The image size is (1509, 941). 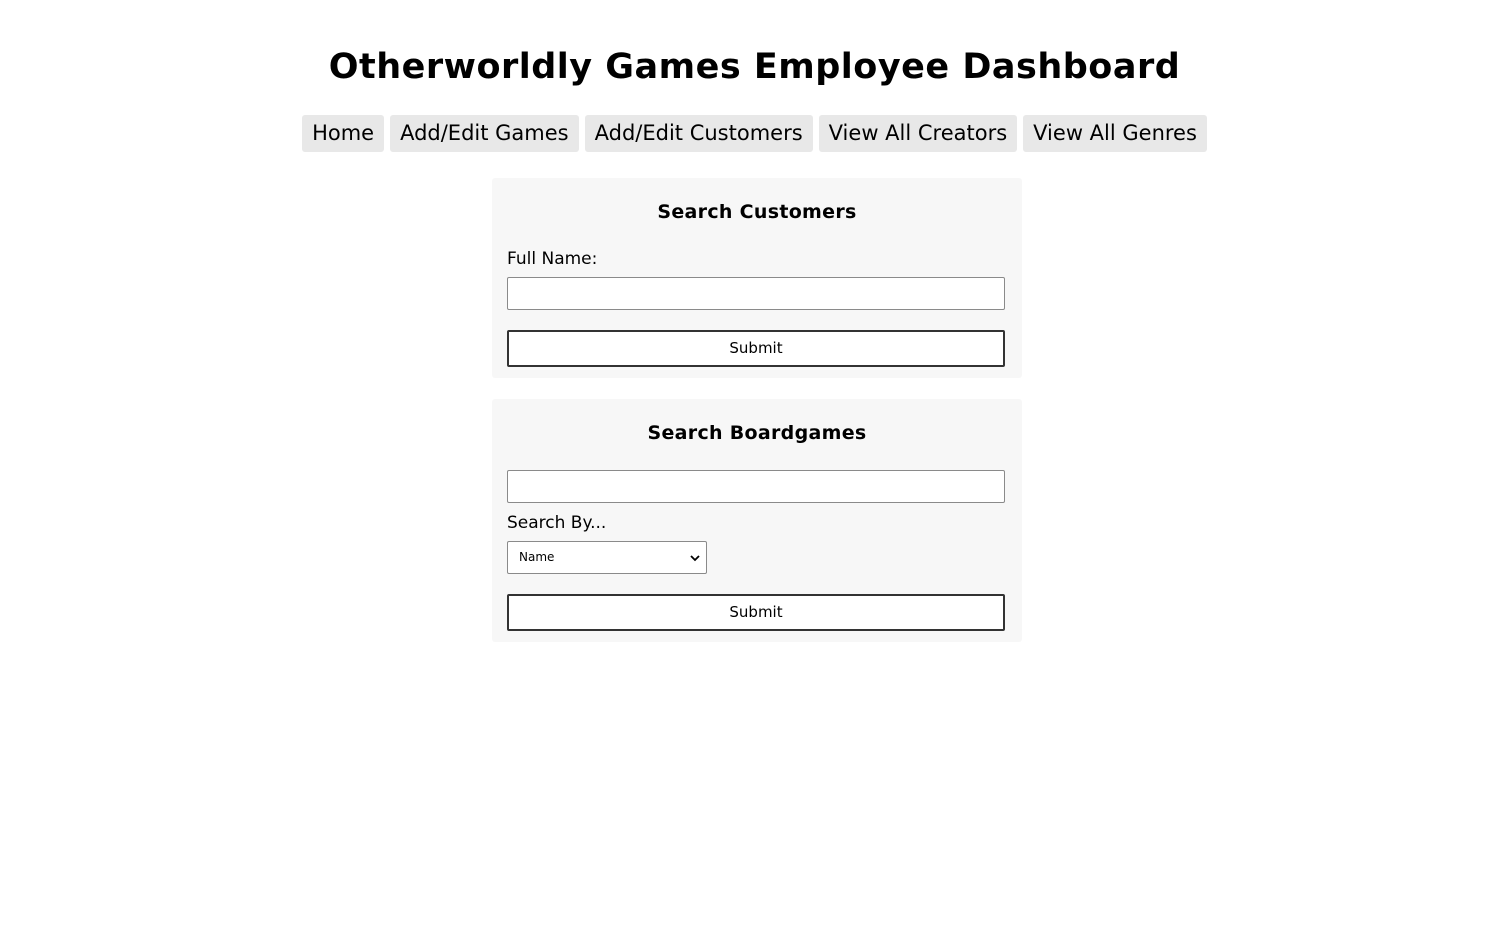 What do you see at coordinates (756, 293) in the screenshot?
I see `full-name-input` at bounding box center [756, 293].